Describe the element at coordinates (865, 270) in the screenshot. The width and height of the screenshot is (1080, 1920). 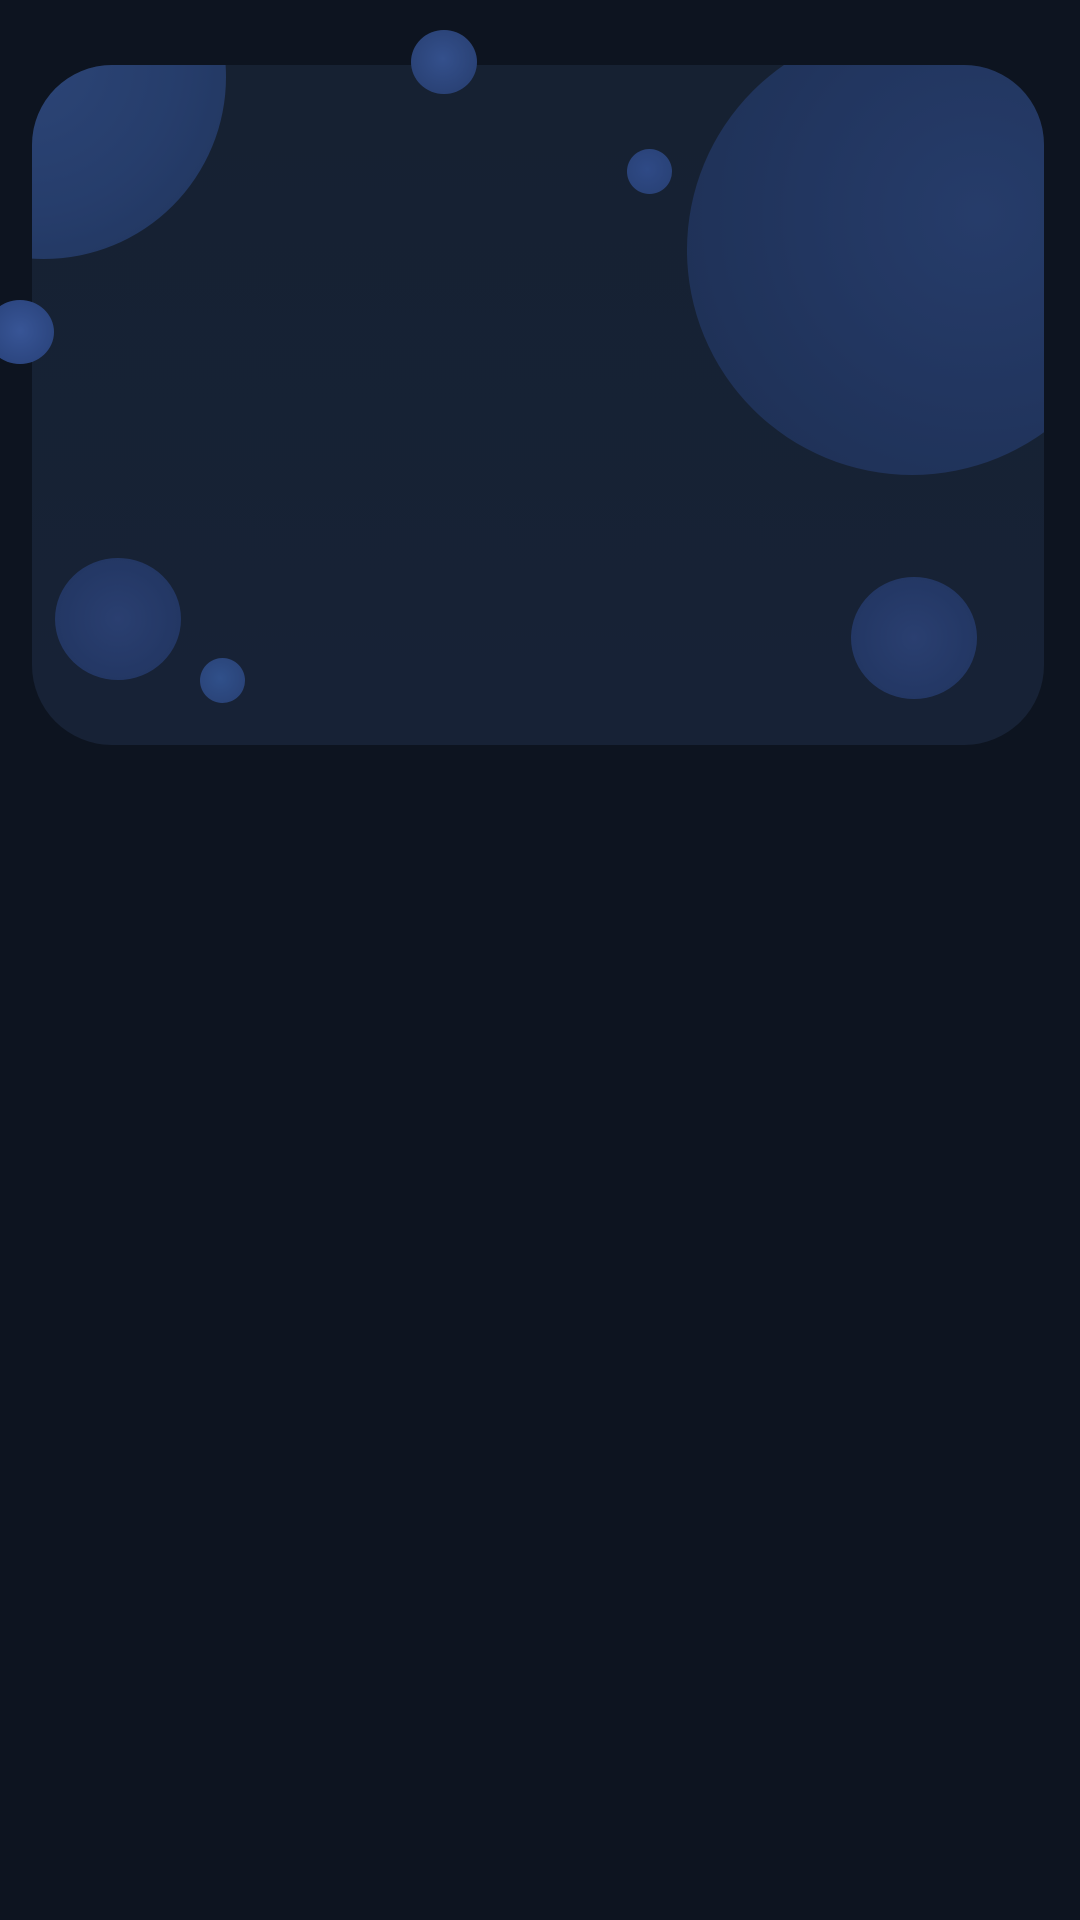
I see `decorative-bubble-large-right` at that location.